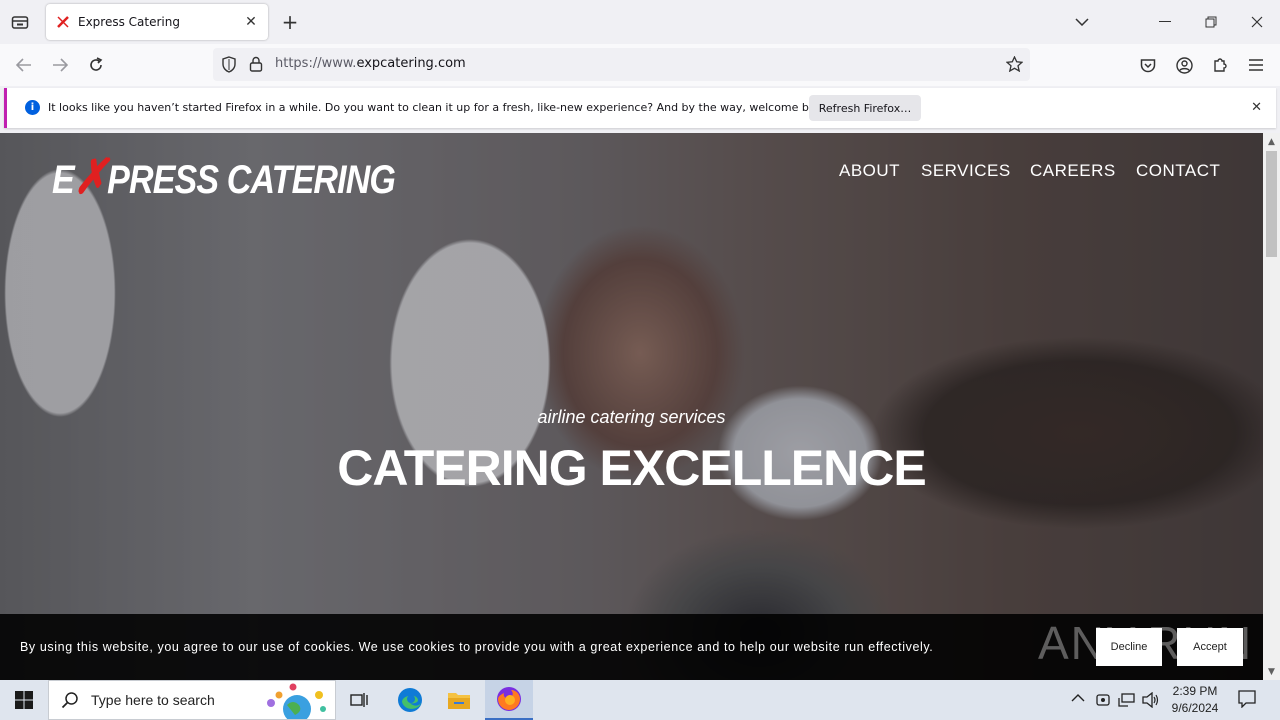 The height and width of the screenshot is (720, 1280). Describe the element at coordinates (631, 417) in the screenshot. I see `hero-subtitle: airline catering services` at that location.